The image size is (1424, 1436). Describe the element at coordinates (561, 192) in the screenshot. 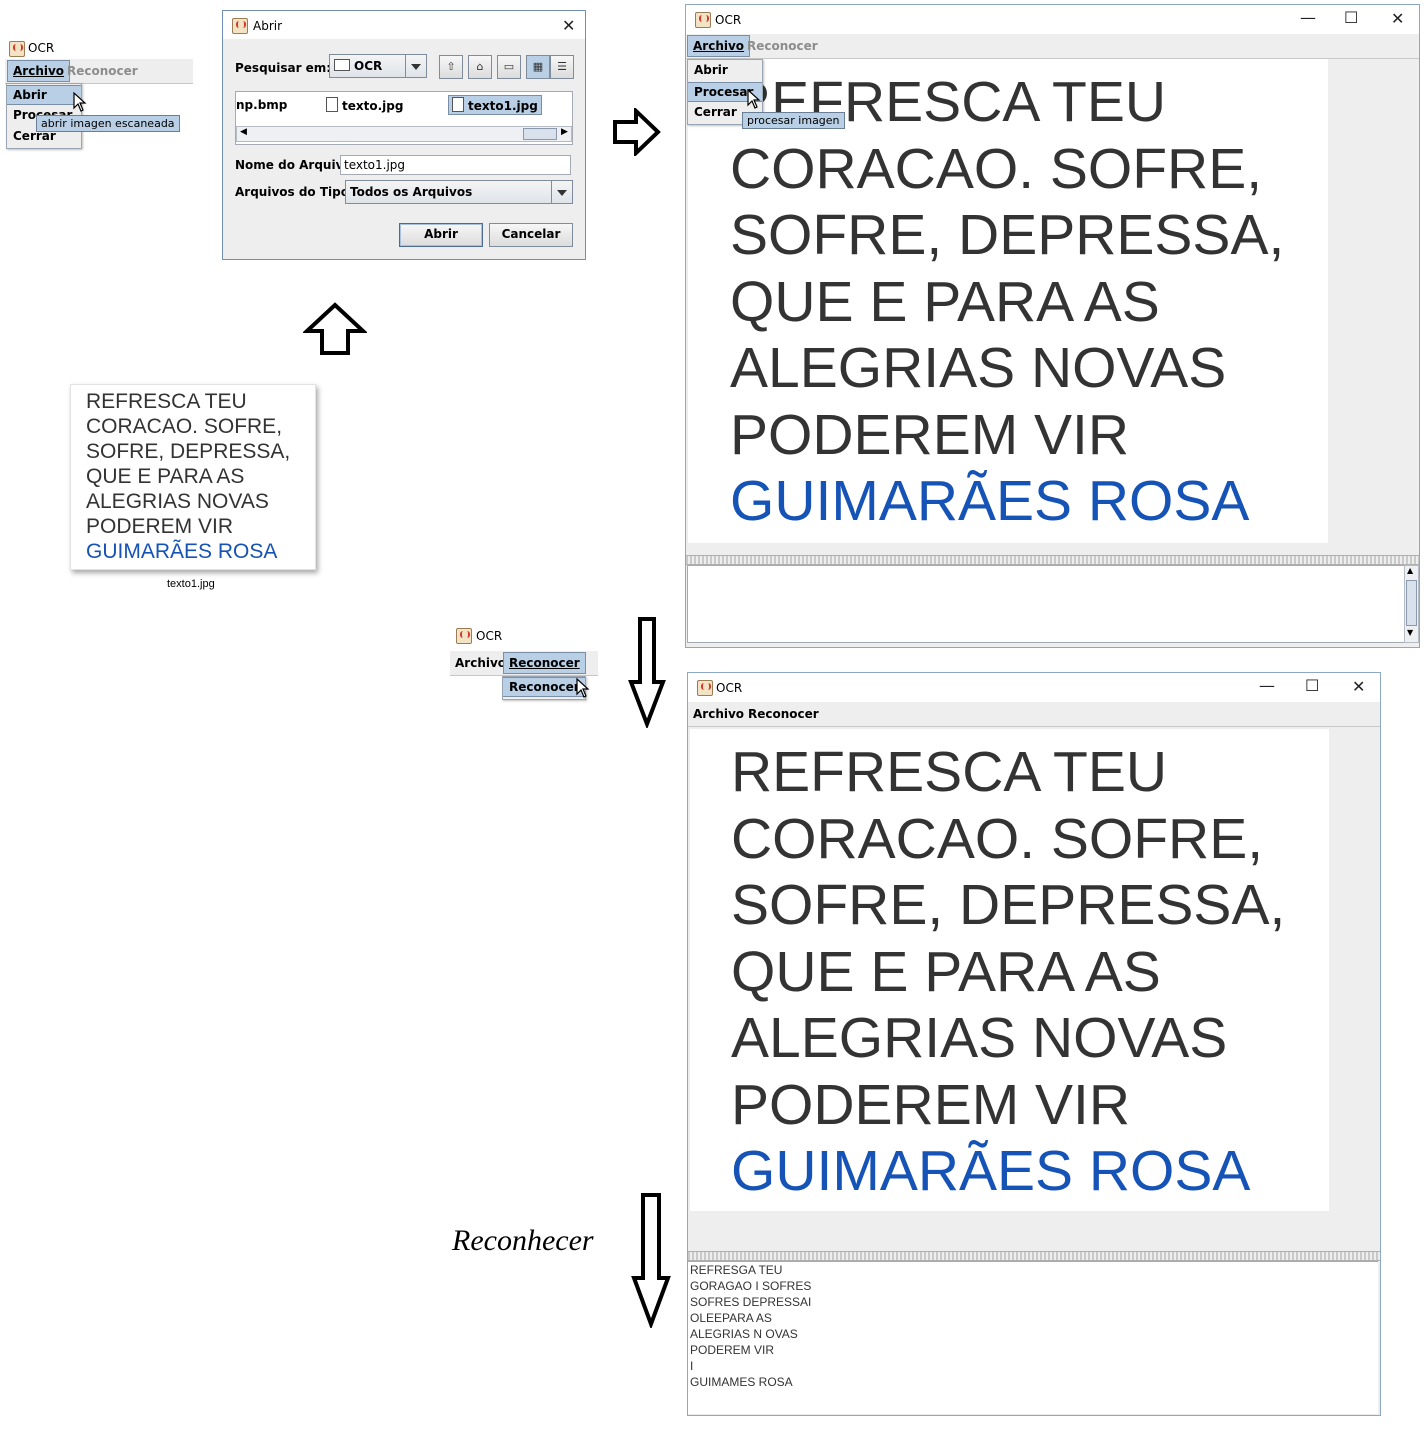

I see `chevron-down-icon` at that location.